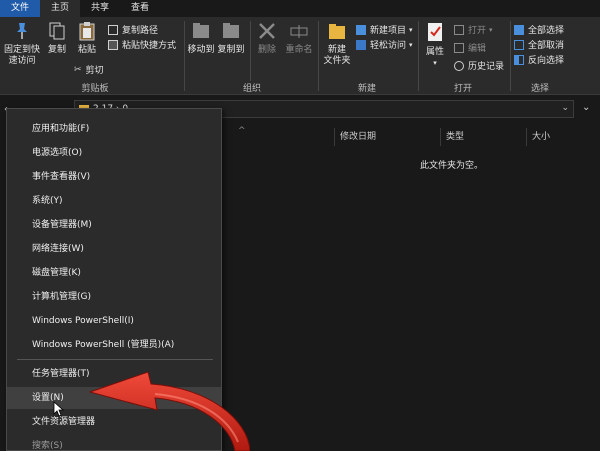  What do you see at coordinates (231, 50) in the screenshot?
I see `copy-to-label: 复制到` at bounding box center [231, 50].